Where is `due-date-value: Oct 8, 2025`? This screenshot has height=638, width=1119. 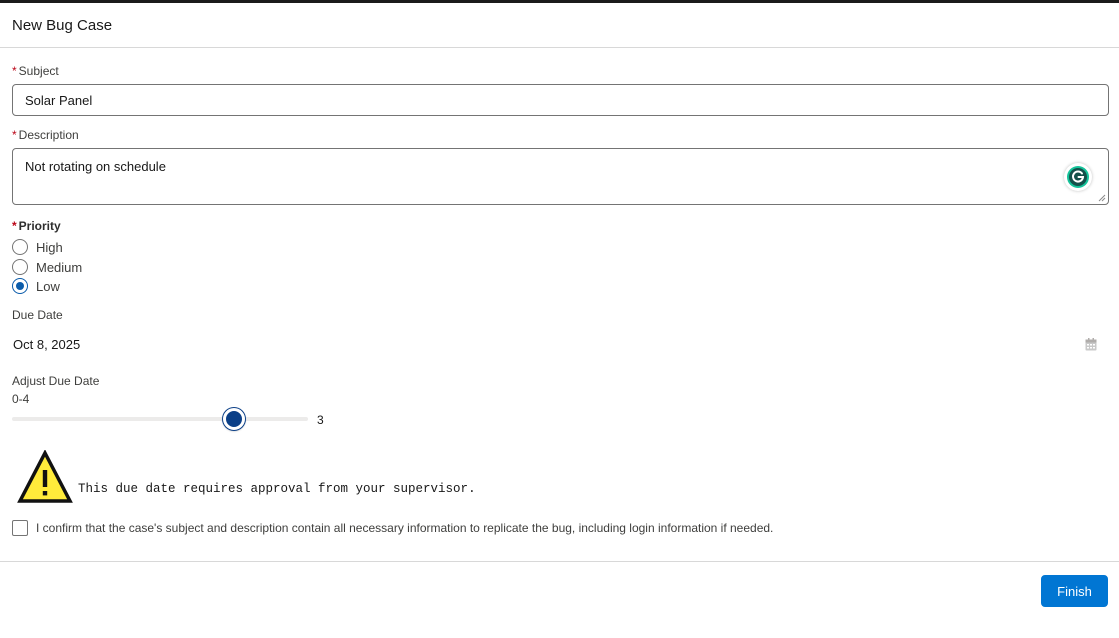 due-date-value: Oct 8, 2025 is located at coordinates (47, 344).